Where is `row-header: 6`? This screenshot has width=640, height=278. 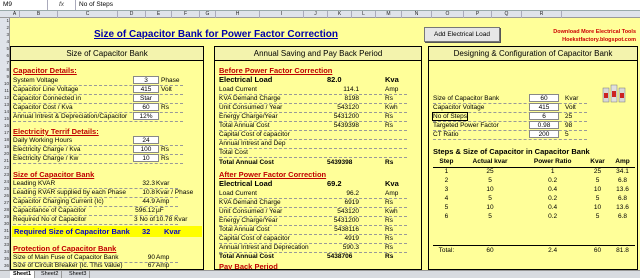
row-header: 6 is located at coordinates (5, 55).